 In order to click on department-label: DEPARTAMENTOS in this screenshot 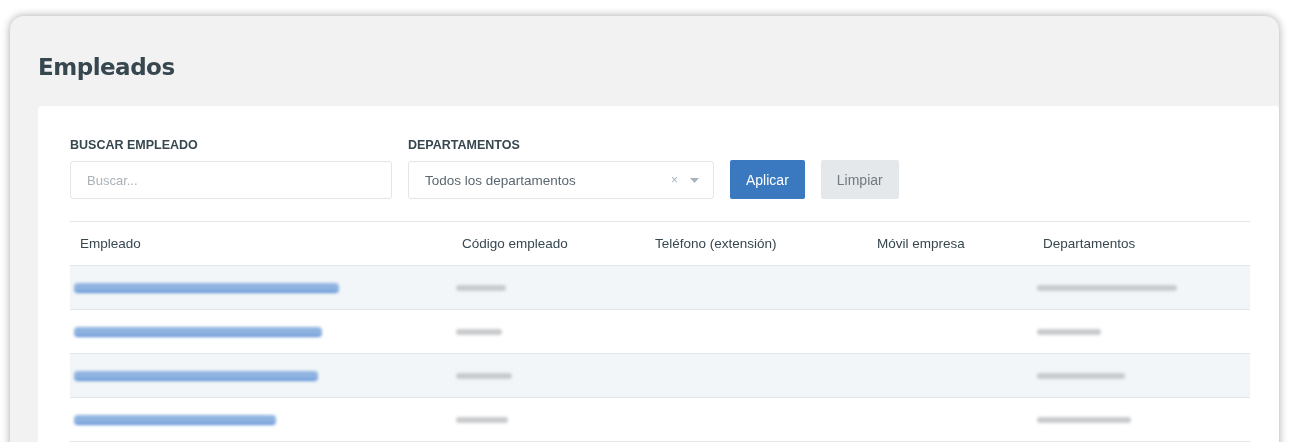, I will do `click(464, 145)`.